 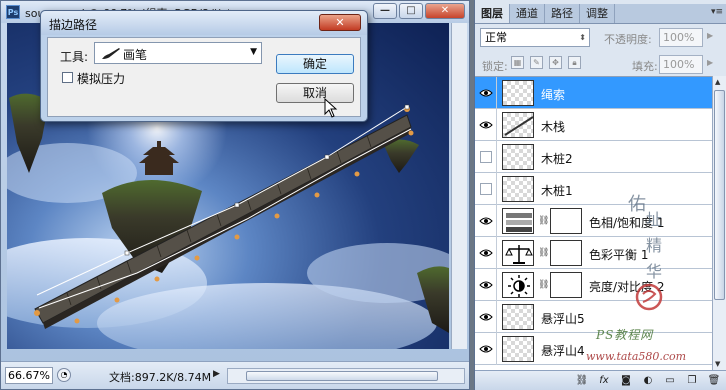 I want to click on tool-label: 工具:, so click(x=74, y=57).